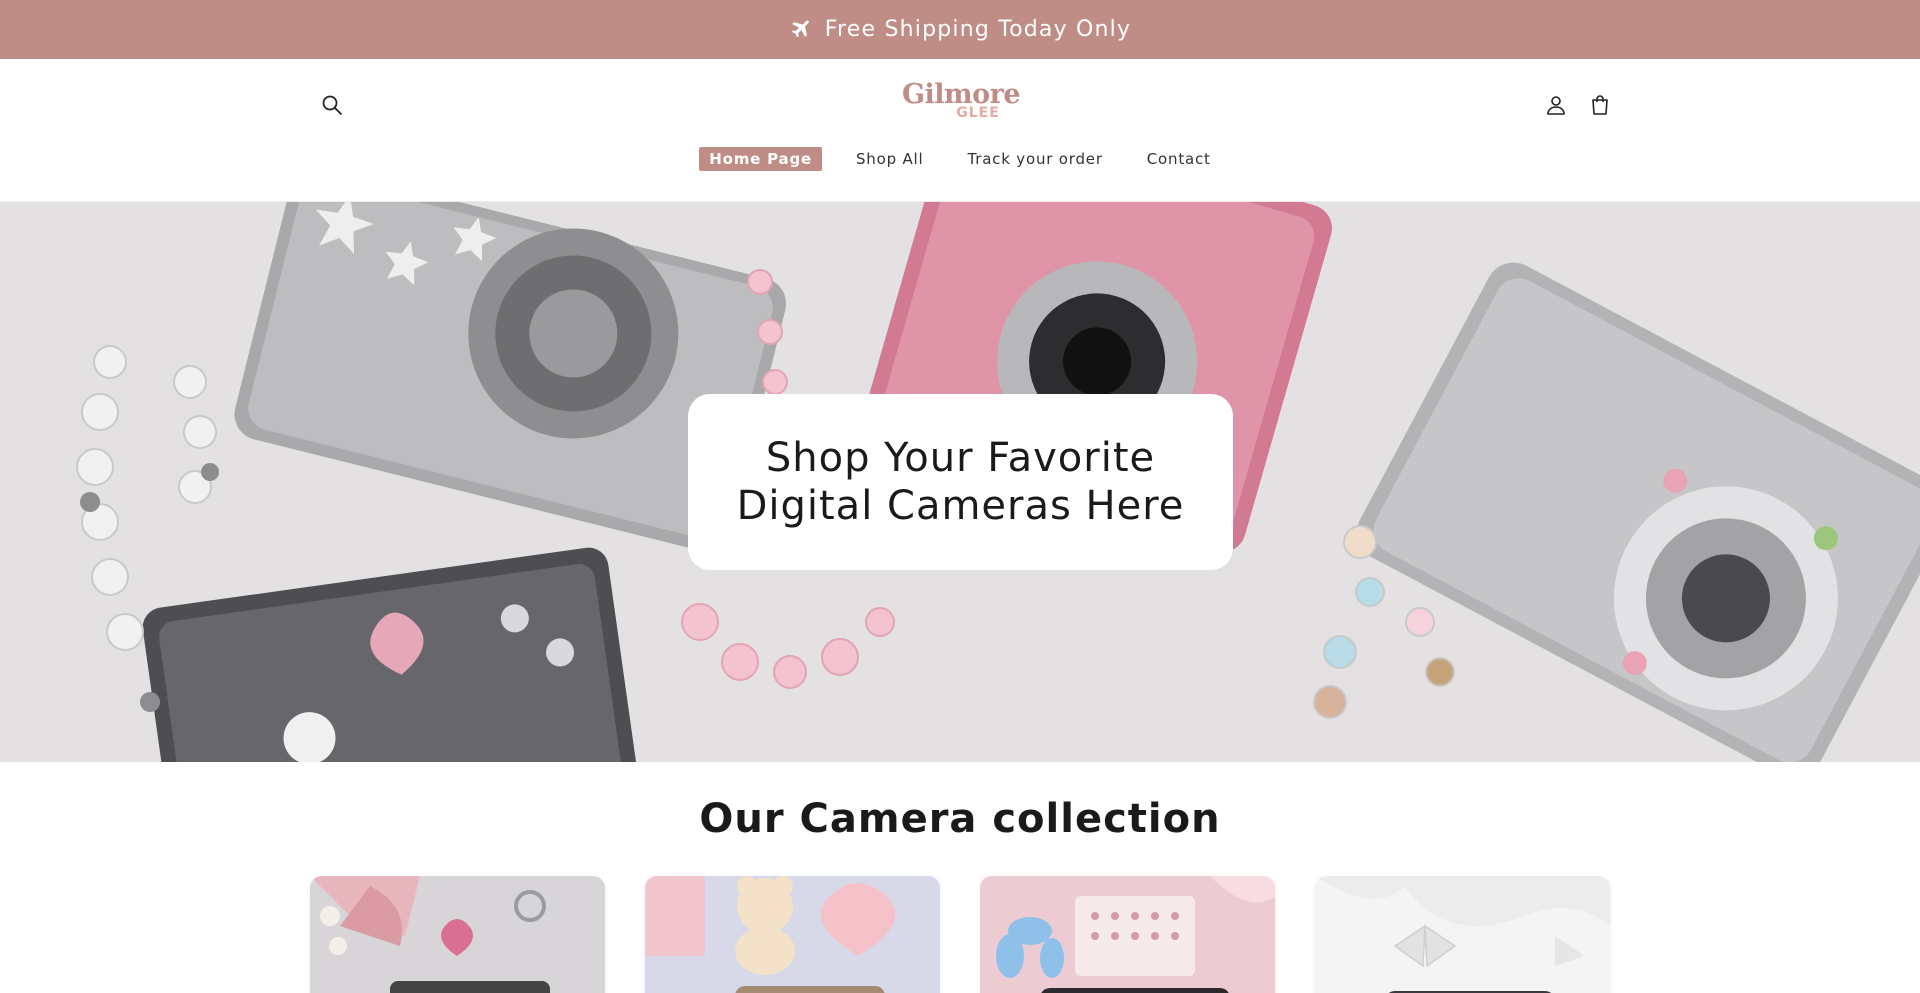 The height and width of the screenshot is (993, 1920). I want to click on pink-bow-camera-keychain-photo, so click(457, 934).